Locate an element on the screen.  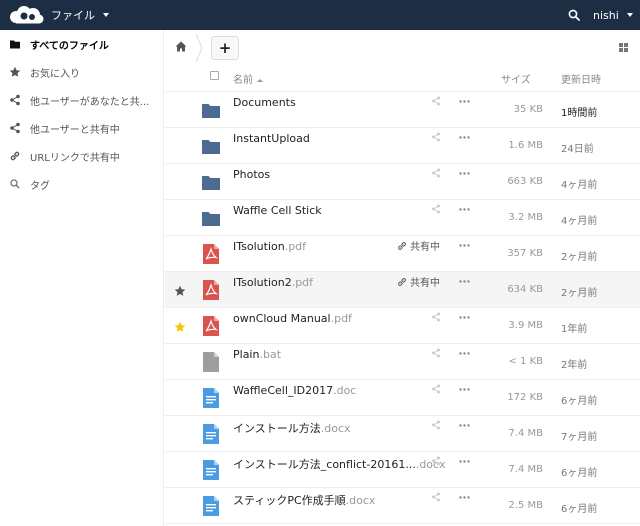
sidebar-item-shared-by-link: URLリンクで共有中 is located at coordinates (82, 156).